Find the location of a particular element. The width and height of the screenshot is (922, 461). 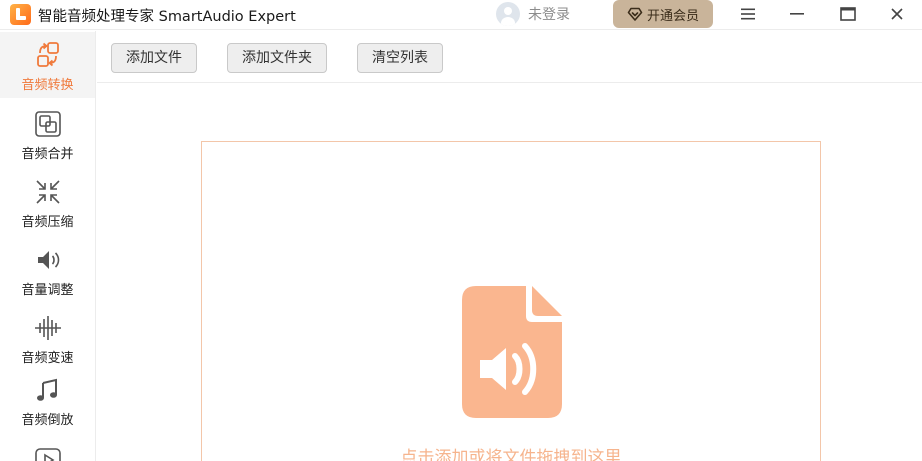

close-button is located at coordinates (897, 14).